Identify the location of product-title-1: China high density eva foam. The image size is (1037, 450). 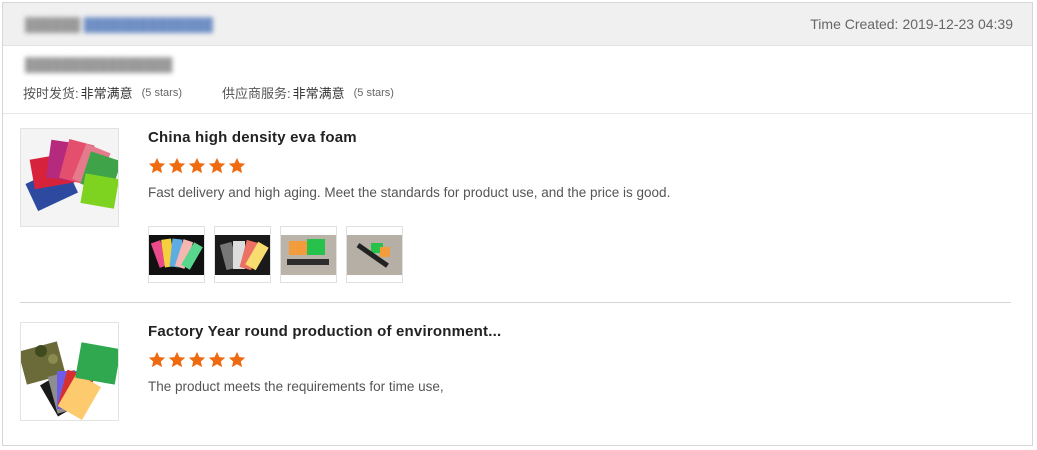
(252, 137).